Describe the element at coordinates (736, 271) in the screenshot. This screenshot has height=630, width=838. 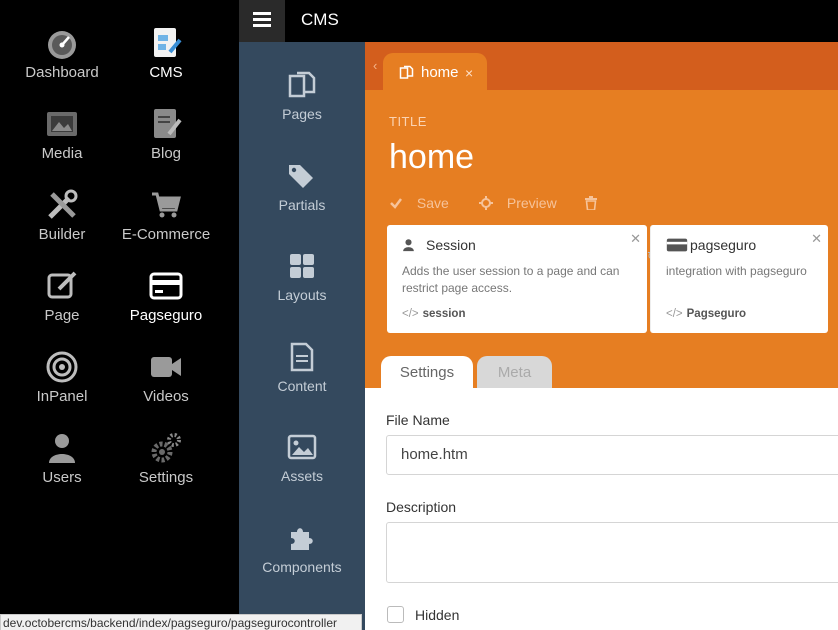
I see `component-description: integration with pagseguro` at that location.